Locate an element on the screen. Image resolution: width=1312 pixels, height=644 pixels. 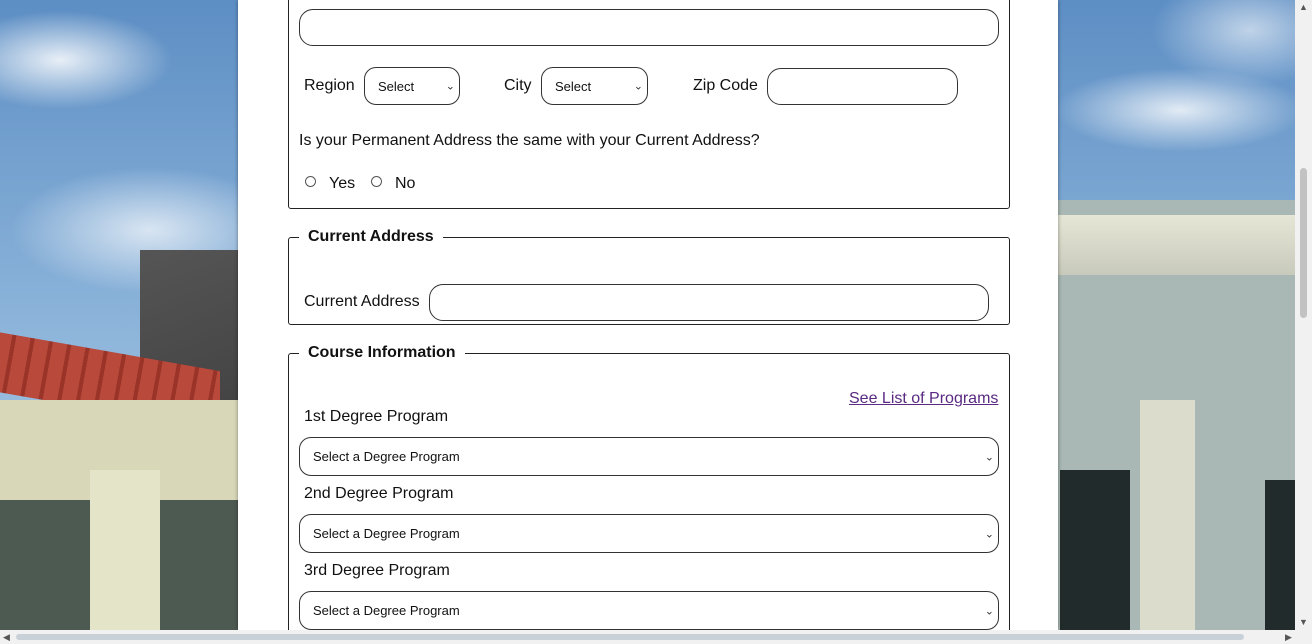
yes-label: Yes is located at coordinates (342, 183).